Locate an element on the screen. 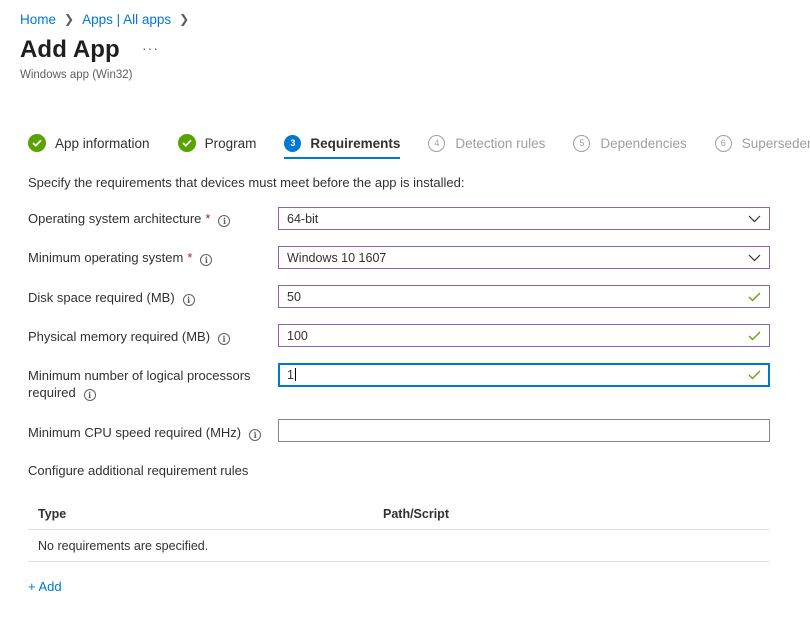 The image size is (810, 640). step-number-badge: 3 is located at coordinates (293, 143).